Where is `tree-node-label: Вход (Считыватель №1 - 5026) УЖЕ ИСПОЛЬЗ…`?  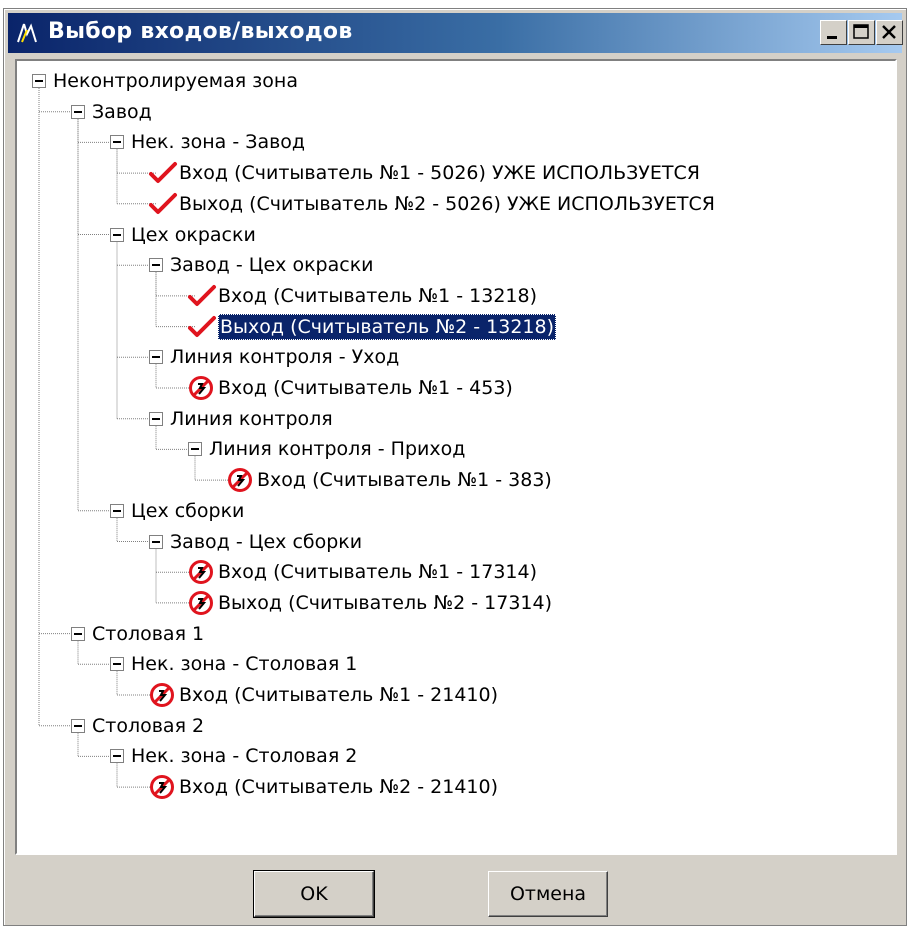 tree-node-label: Вход (Считыватель №1 - 5026) УЖЕ ИСПОЛЬЗ… is located at coordinates (439, 173).